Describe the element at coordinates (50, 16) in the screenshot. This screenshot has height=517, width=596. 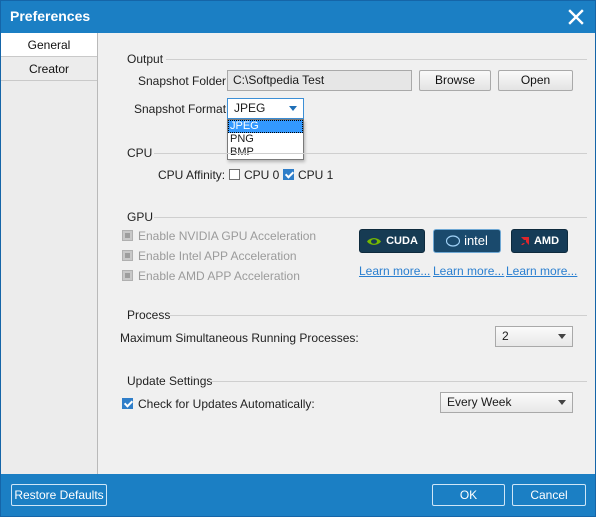
I see `window-title: Preferences` at that location.